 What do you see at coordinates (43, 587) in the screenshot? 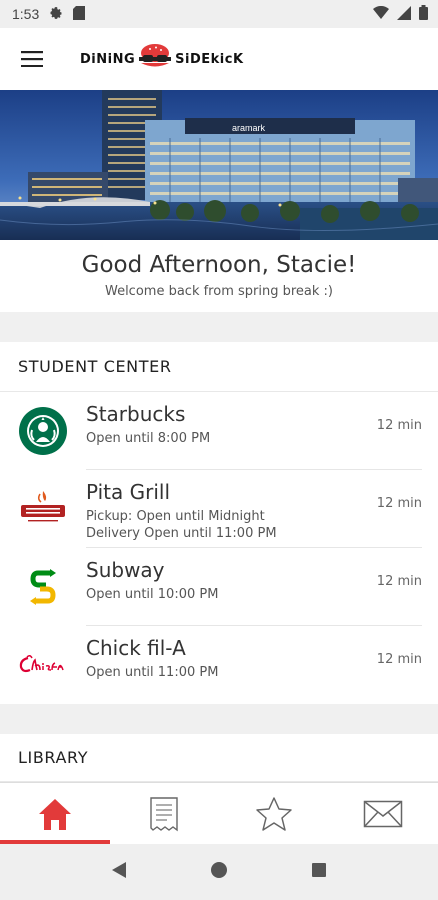
I see `subway-logo` at bounding box center [43, 587].